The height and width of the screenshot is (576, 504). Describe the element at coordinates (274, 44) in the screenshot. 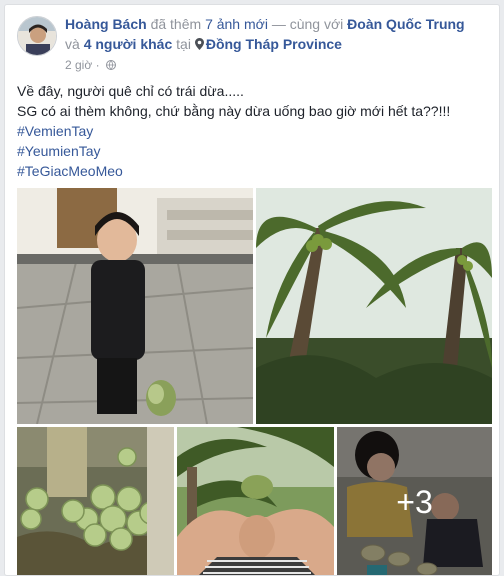

I see `location-link: Đồng Tháp Province` at that location.